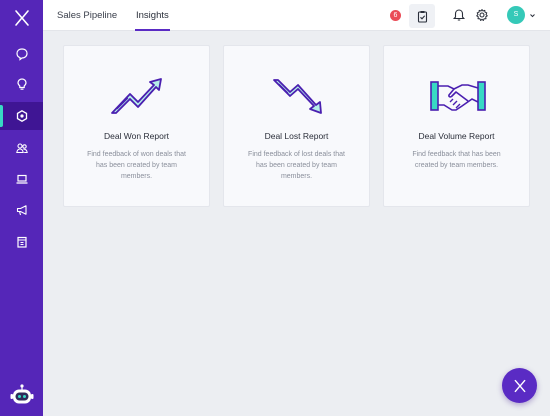 This screenshot has height=416, width=550. Describe the element at coordinates (296, 15) in the screenshot. I see `top-bar: Sales Pipeline Insights 6 S` at that location.